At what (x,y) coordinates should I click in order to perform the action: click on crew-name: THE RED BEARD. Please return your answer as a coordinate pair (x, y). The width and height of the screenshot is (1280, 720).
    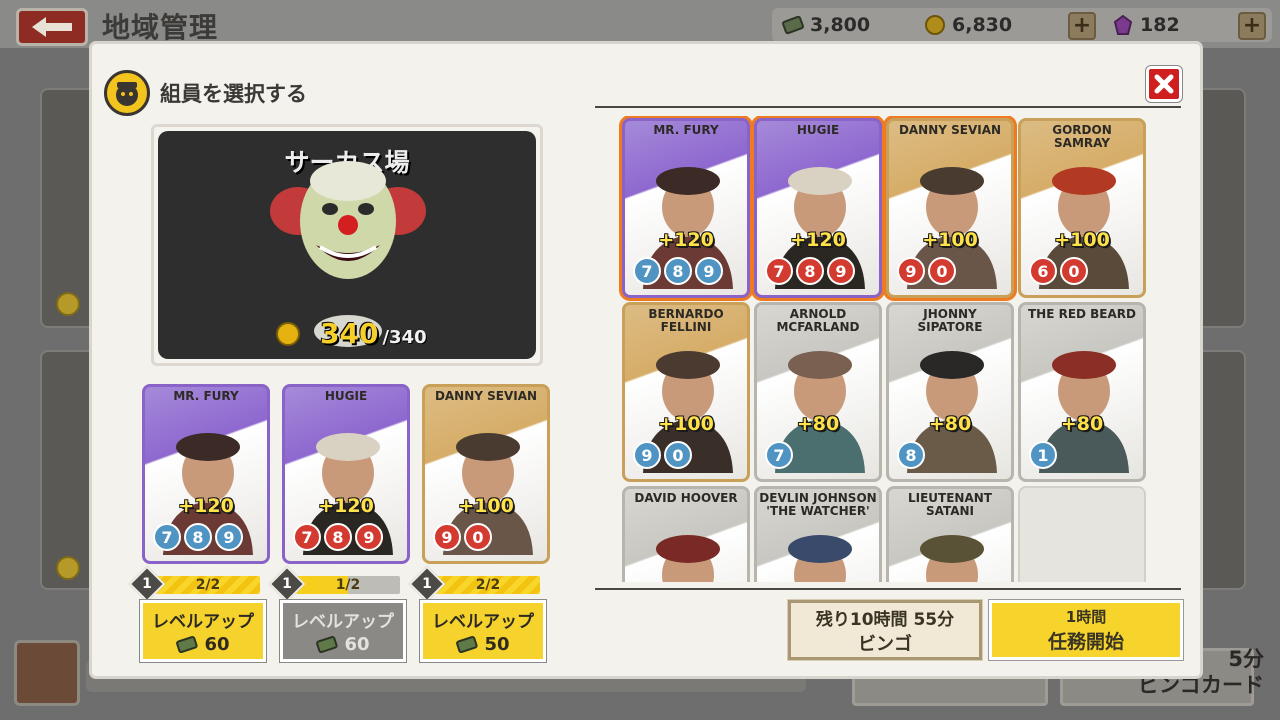
    Looking at the image, I should click on (1081, 314).